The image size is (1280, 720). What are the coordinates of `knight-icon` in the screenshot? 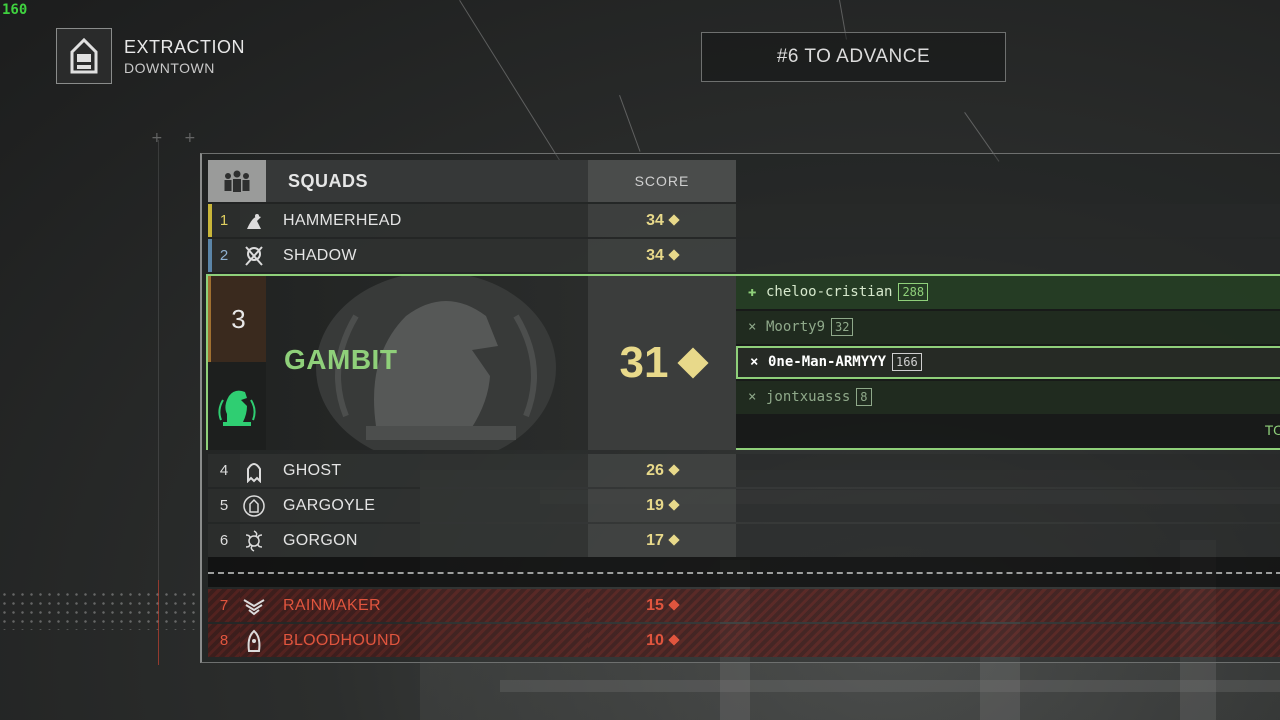 It's located at (237, 406).